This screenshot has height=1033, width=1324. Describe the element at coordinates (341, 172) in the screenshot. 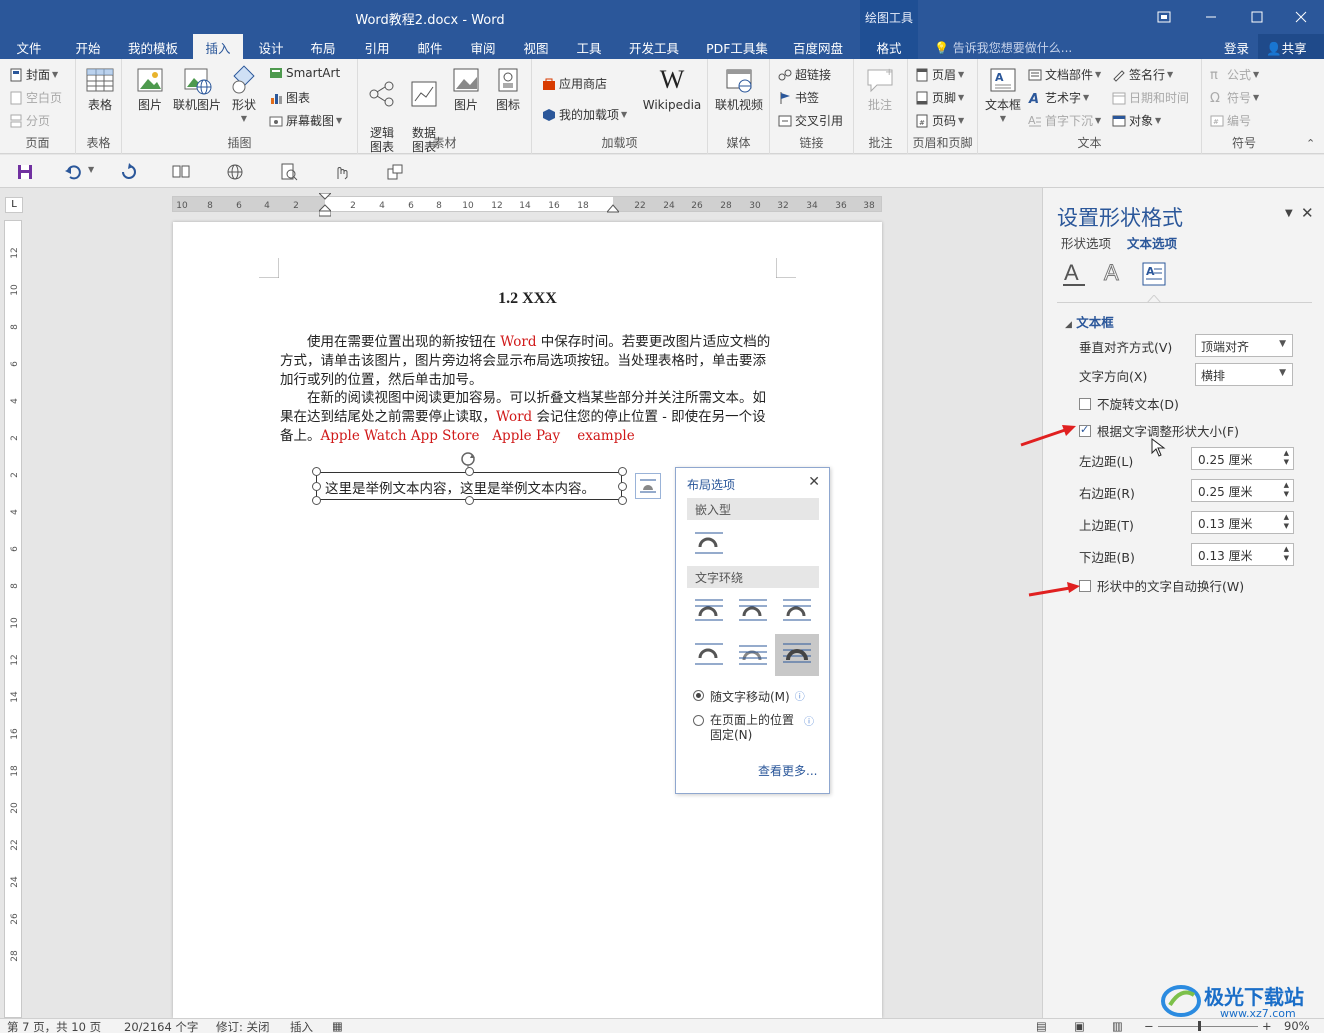

I see `touch-mode-icon` at that location.